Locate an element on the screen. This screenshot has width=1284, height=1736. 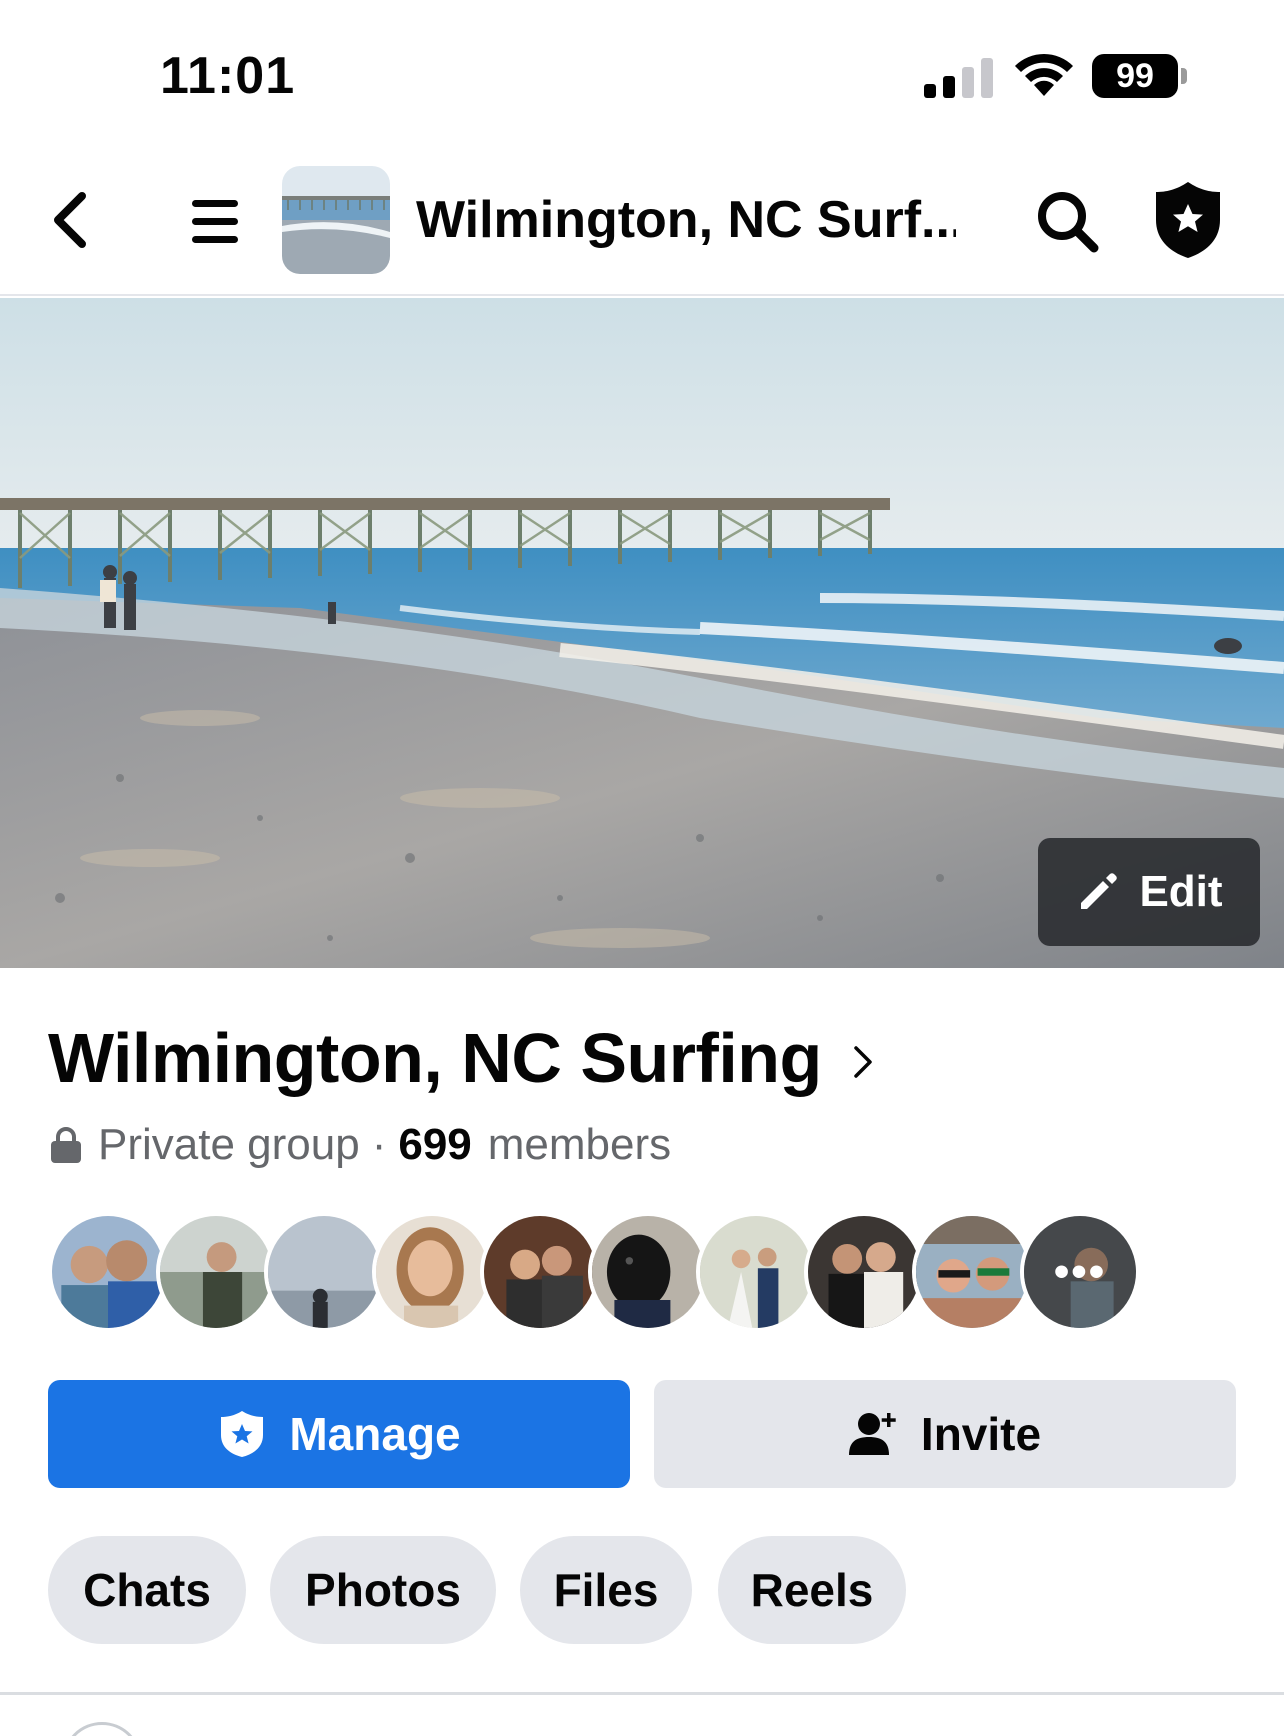
edit-cover-button: Edit is located at coordinates (1149, 892).